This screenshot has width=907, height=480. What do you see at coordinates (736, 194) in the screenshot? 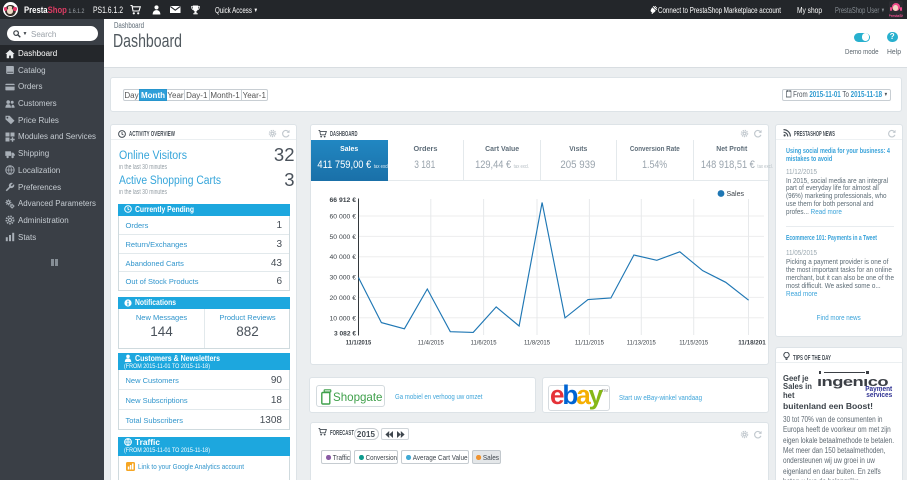
I see `svg-text: Sales` at bounding box center [736, 194].